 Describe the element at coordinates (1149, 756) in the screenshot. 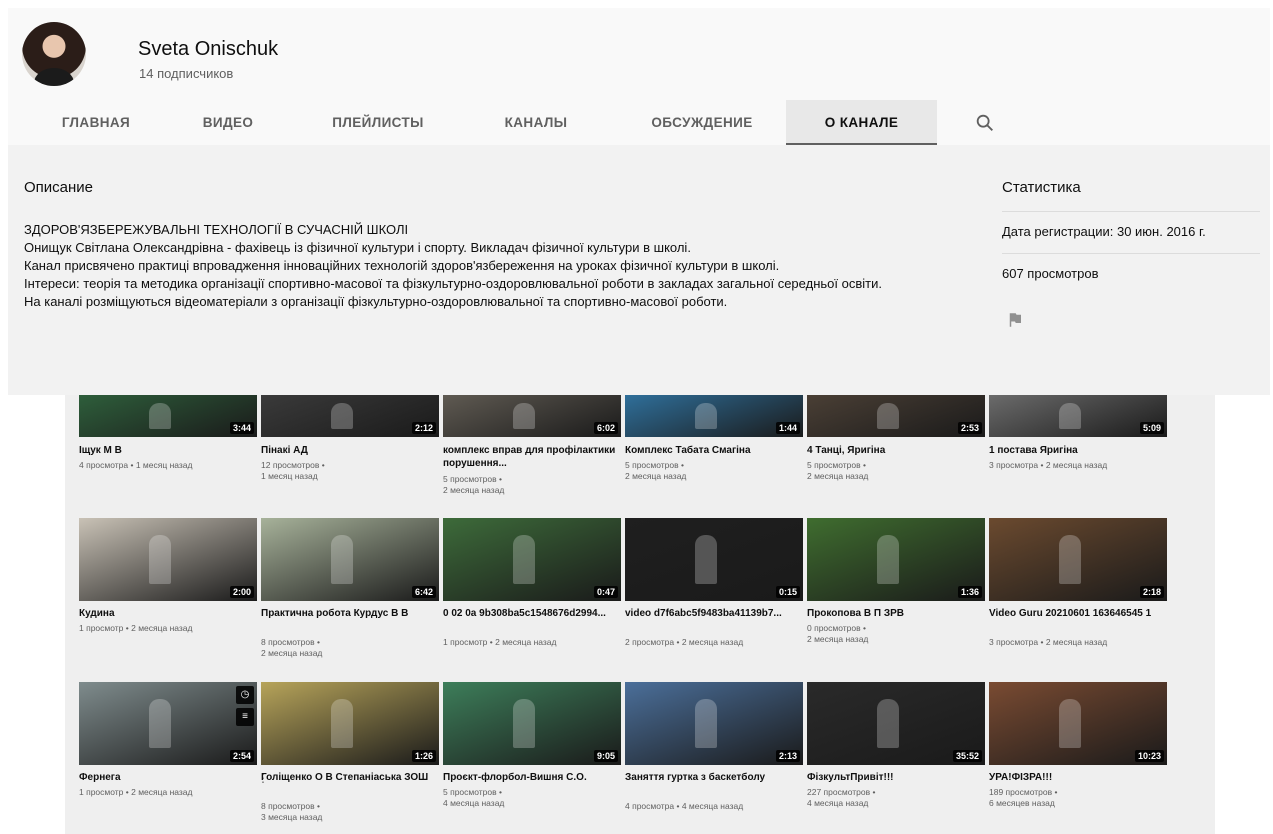

I see `video-duration: 10:23` at that location.